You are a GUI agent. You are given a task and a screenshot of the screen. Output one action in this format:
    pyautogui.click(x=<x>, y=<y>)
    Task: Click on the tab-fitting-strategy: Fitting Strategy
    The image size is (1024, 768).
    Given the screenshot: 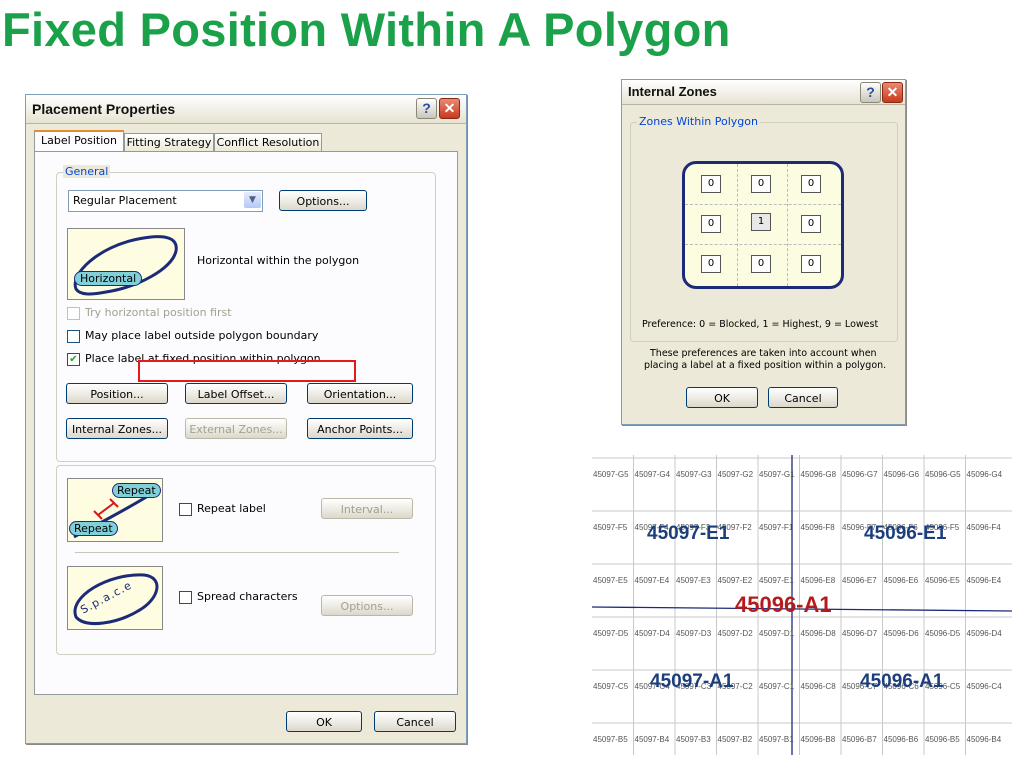 What is the action you would take?
    pyautogui.click(x=169, y=142)
    